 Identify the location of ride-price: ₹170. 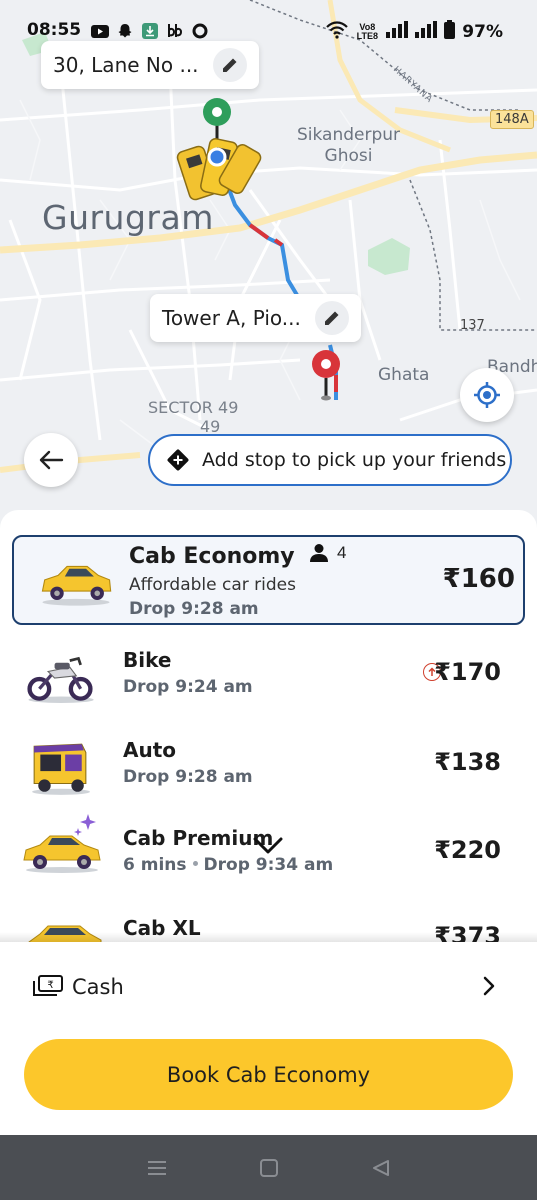
(467, 672).